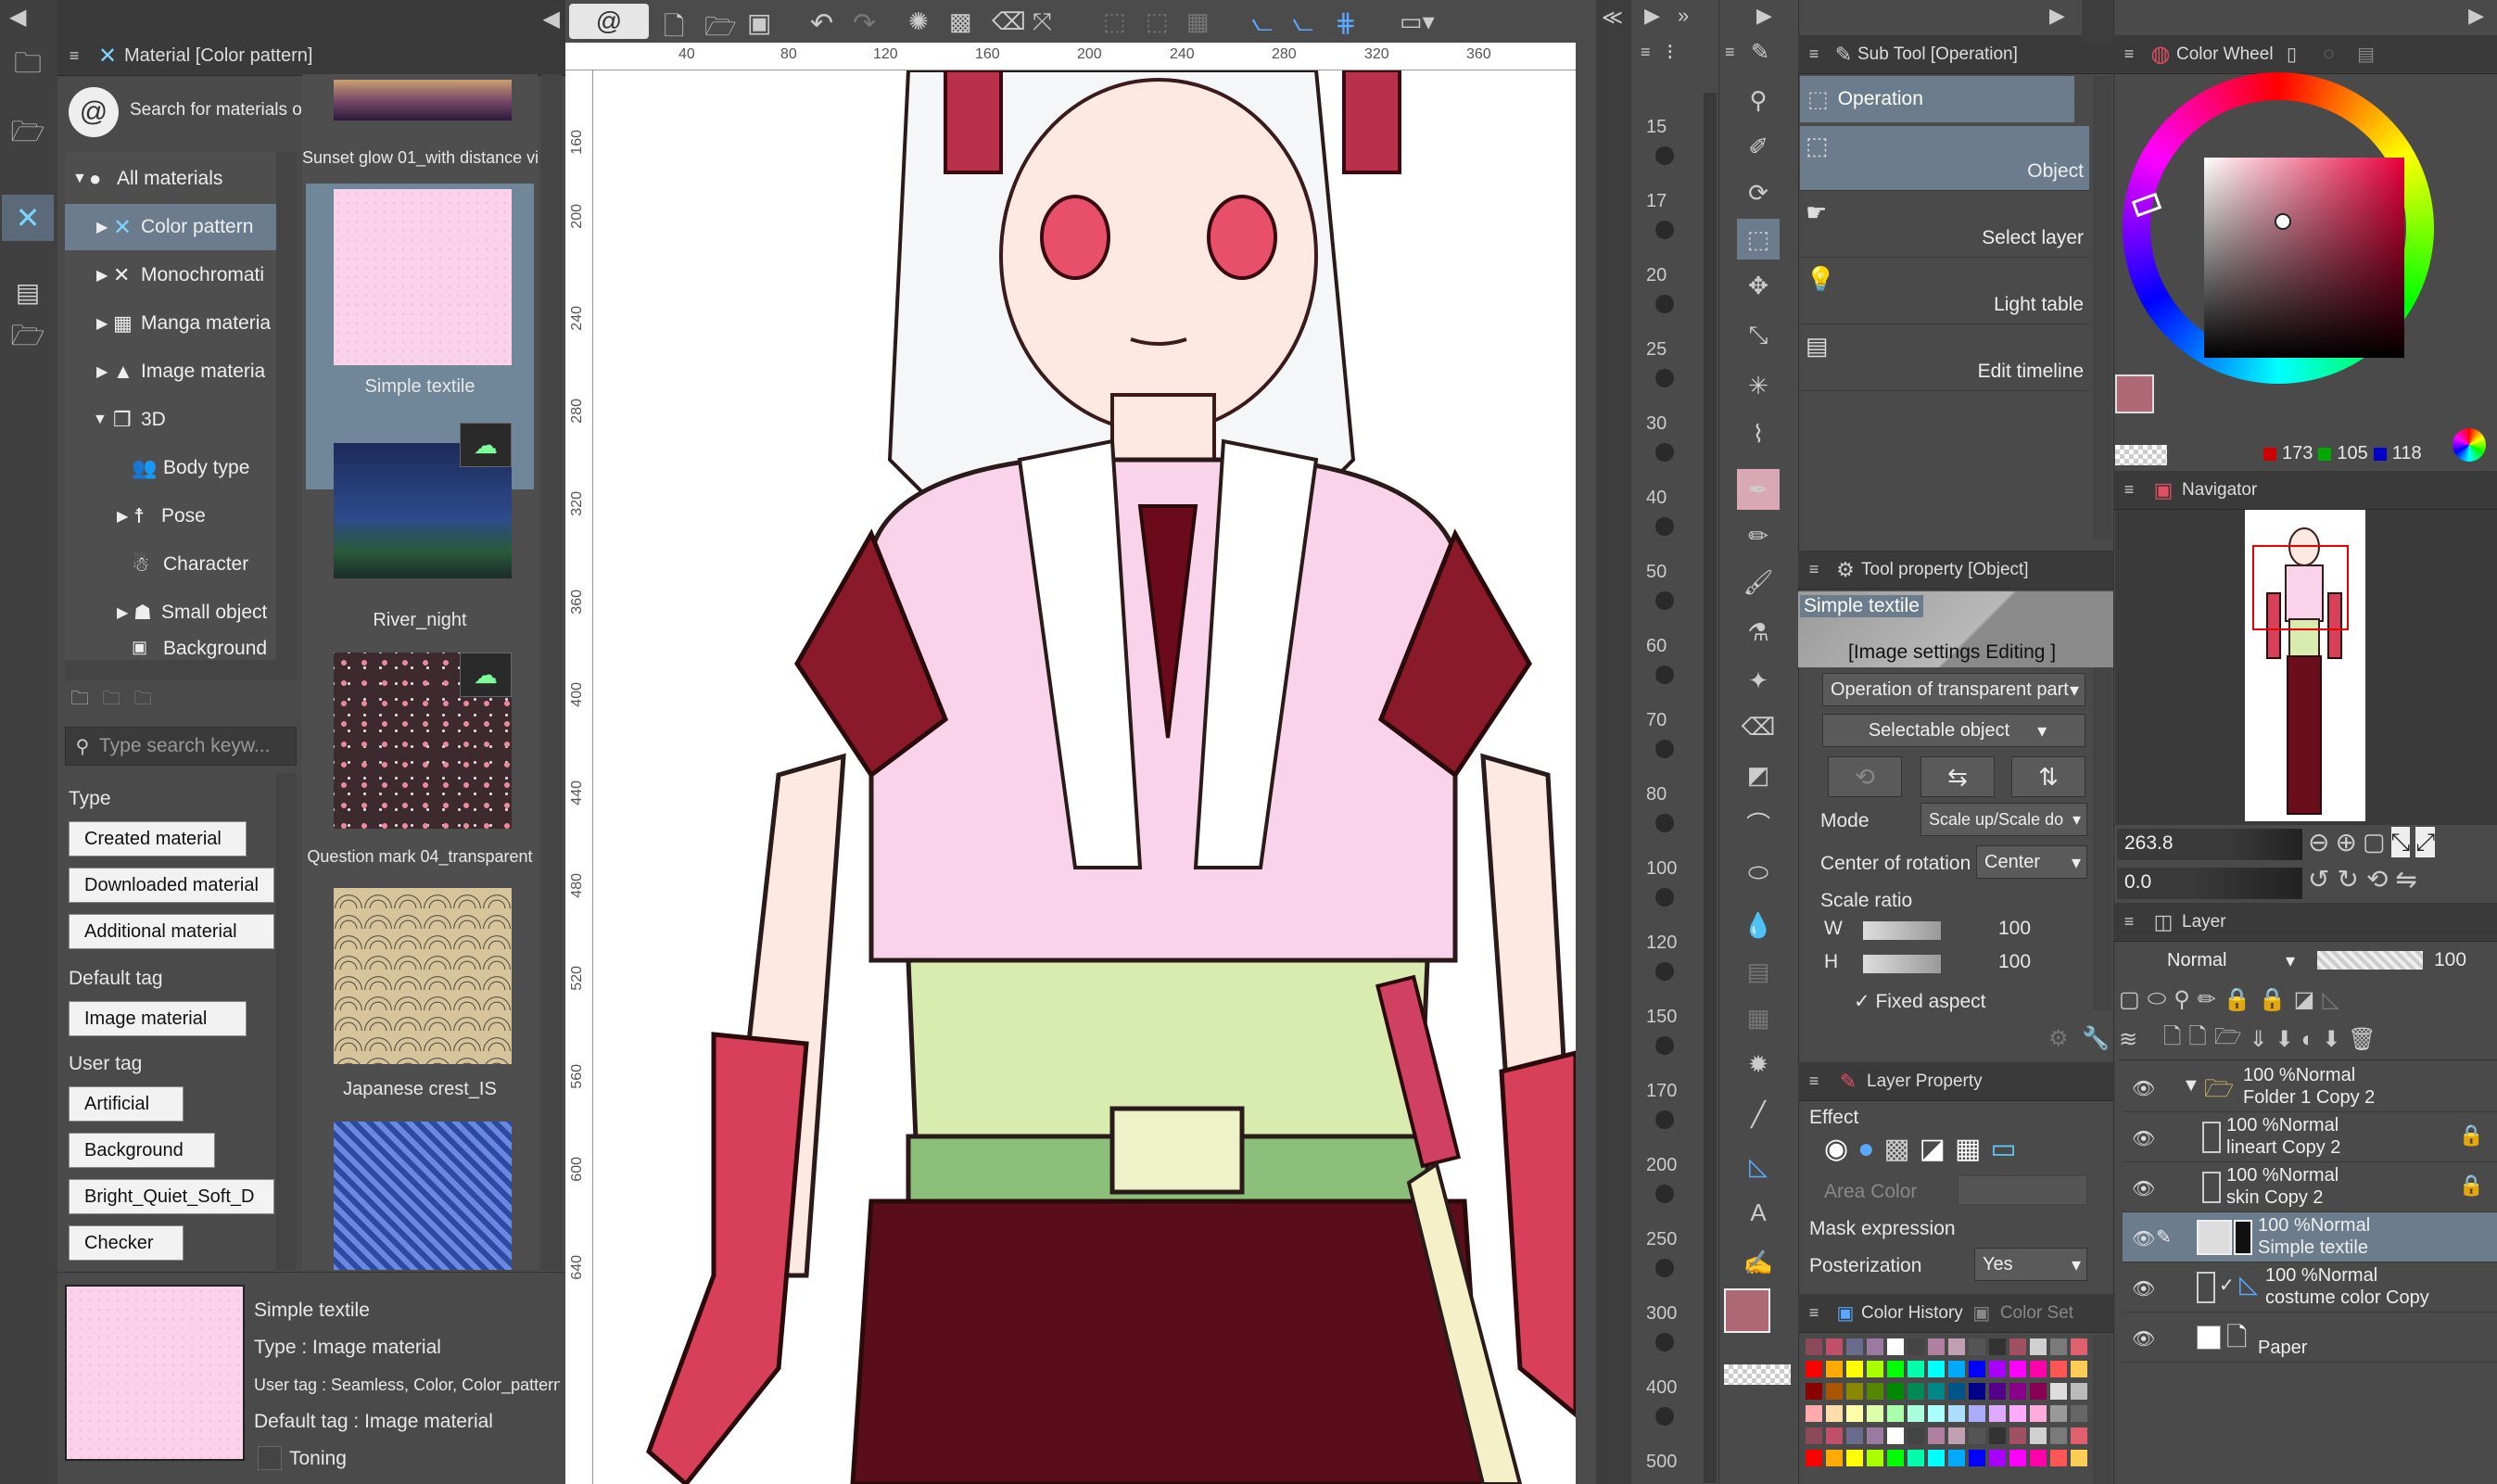  I want to click on tag-artificial: Artificial, so click(126, 1104).